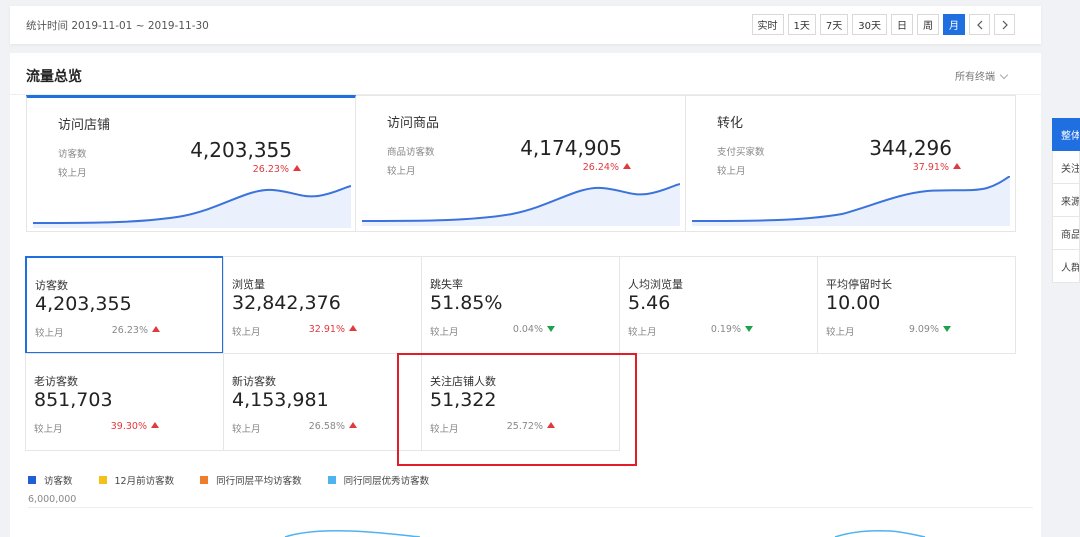 The height and width of the screenshot is (537, 1080). What do you see at coordinates (124, 402) in the screenshot?
I see `metric-tile-returning-visitors: 老访客数 851,703 较上月 39.30%` at bounding box center [124, 402].